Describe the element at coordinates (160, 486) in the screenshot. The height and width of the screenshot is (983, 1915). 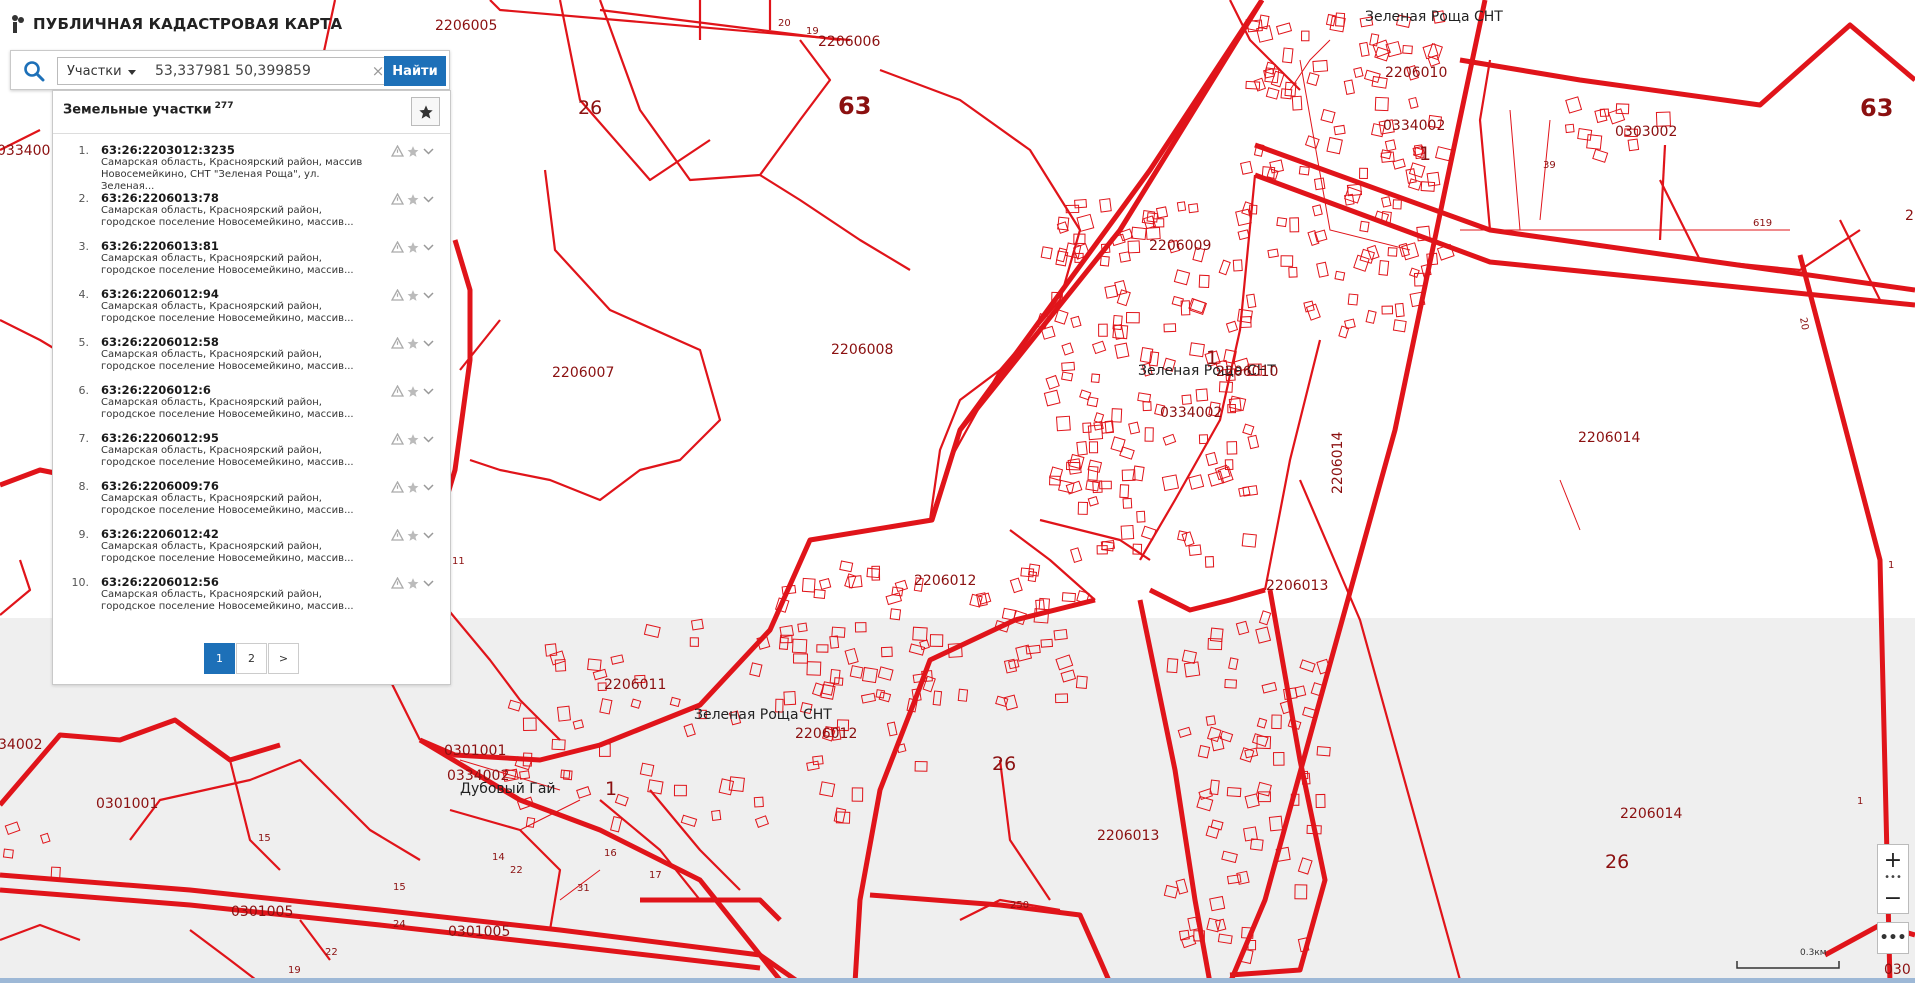
I see `result-cadastral-number: 63:26:2206009:76` at that location.